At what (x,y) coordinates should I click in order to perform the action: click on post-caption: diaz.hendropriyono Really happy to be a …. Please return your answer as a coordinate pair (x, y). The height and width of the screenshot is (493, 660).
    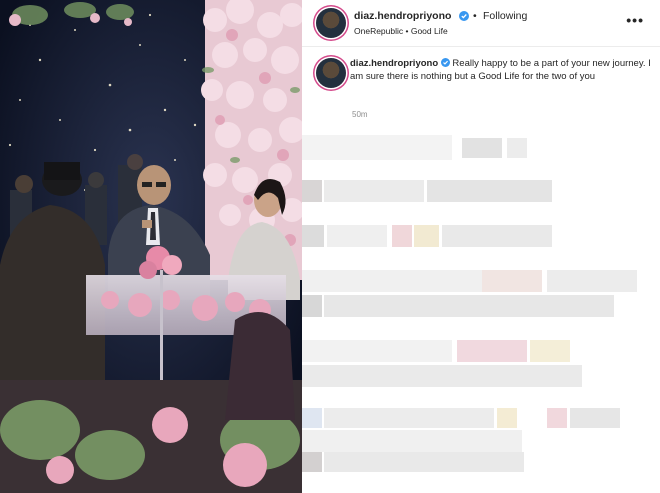
    Looking at the image, I should click on (501, 70).